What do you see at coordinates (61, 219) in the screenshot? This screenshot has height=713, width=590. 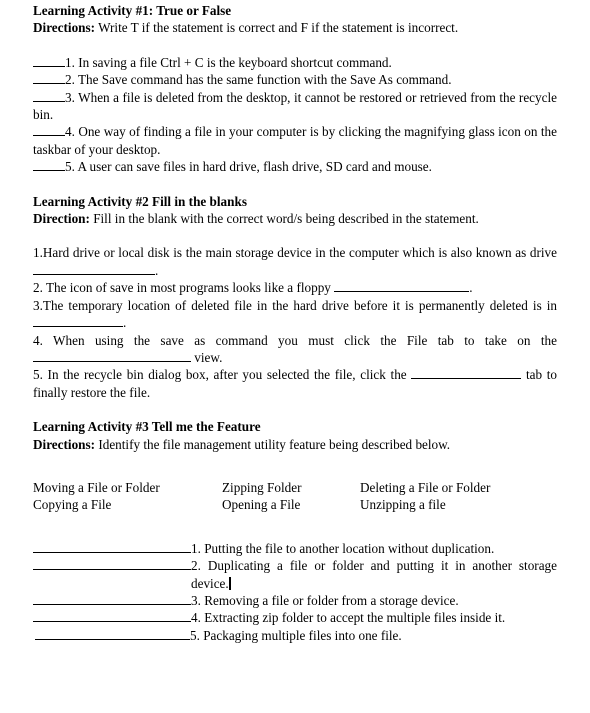 I see `activity2-directions-label: Direction:` at bounding box center [61, 219].